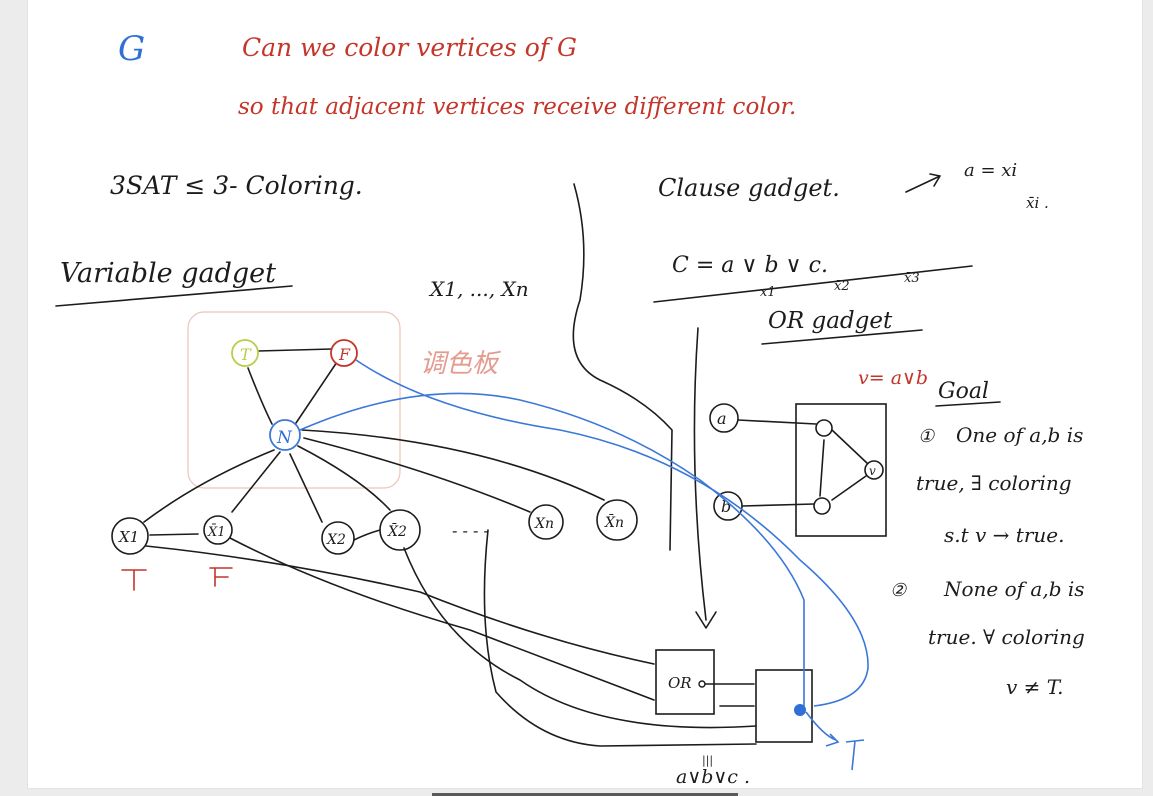 This screenshot has width=1153, height=796. What do you see at coordinates (700, 474) in the screenshot?
I see `or-gadget-pointer` at bounding box center [700, 474].